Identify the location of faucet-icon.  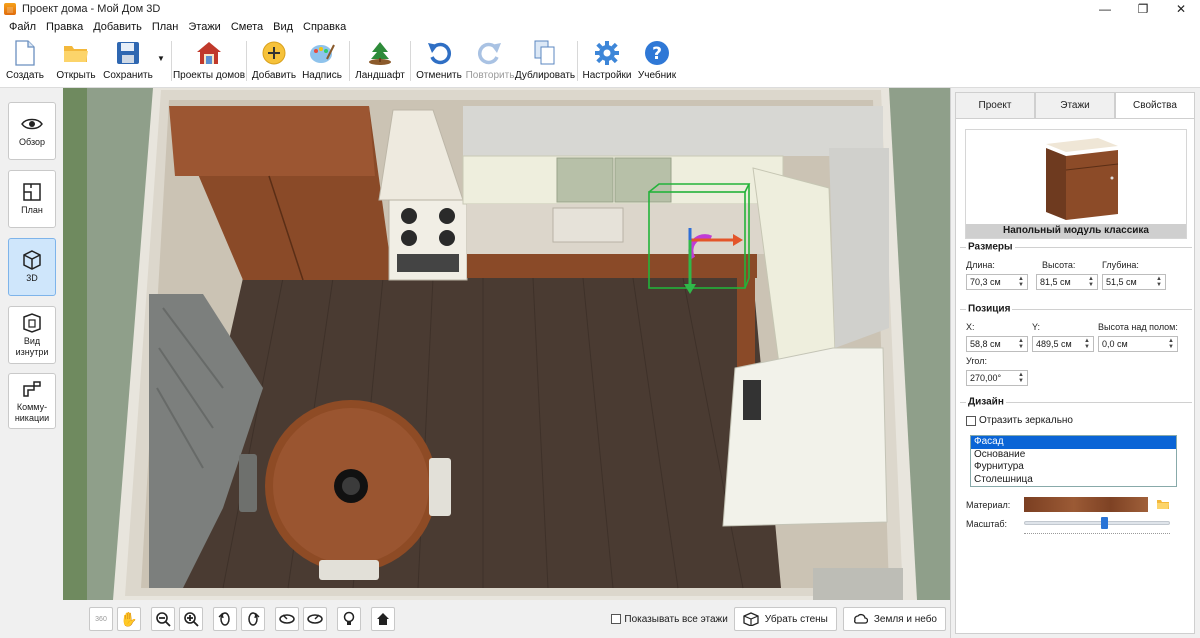
(32, 389).